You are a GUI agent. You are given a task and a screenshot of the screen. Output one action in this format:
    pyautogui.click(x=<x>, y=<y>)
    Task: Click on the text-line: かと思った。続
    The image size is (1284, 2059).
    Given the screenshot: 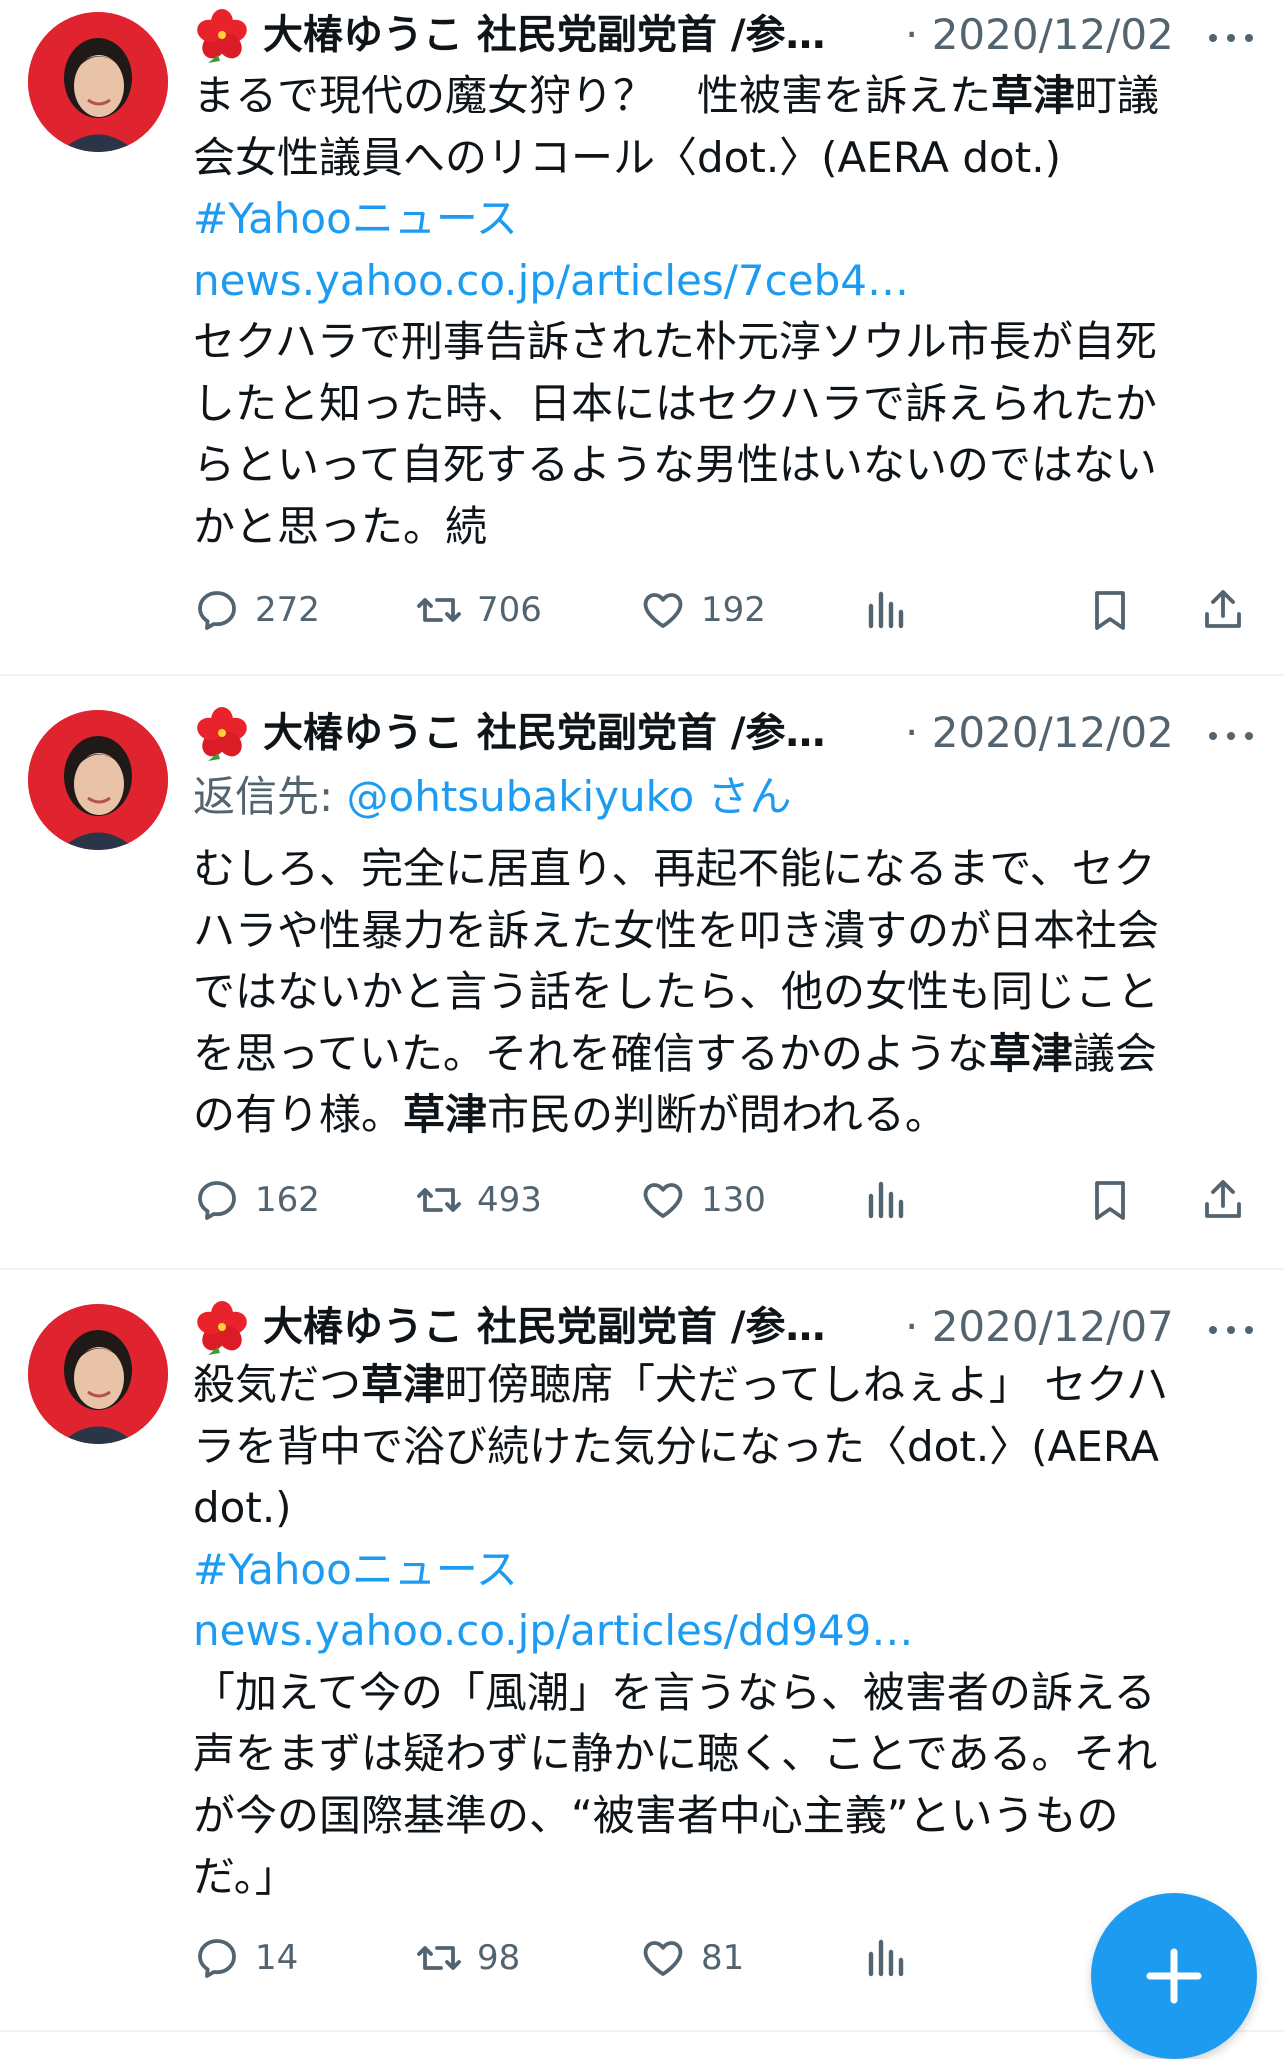 What is the action you would take?
    pyautogui.click(x=723, y=527)
    